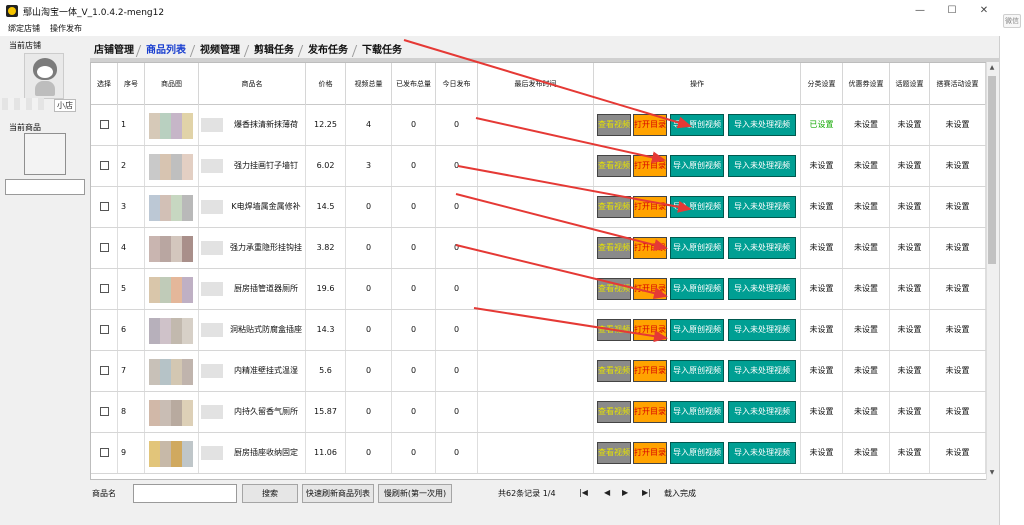 The image size is (1024, 525). Describe the element at coordinates (104, 84) in the screenshot. I see `header-select: 选择` at that location.